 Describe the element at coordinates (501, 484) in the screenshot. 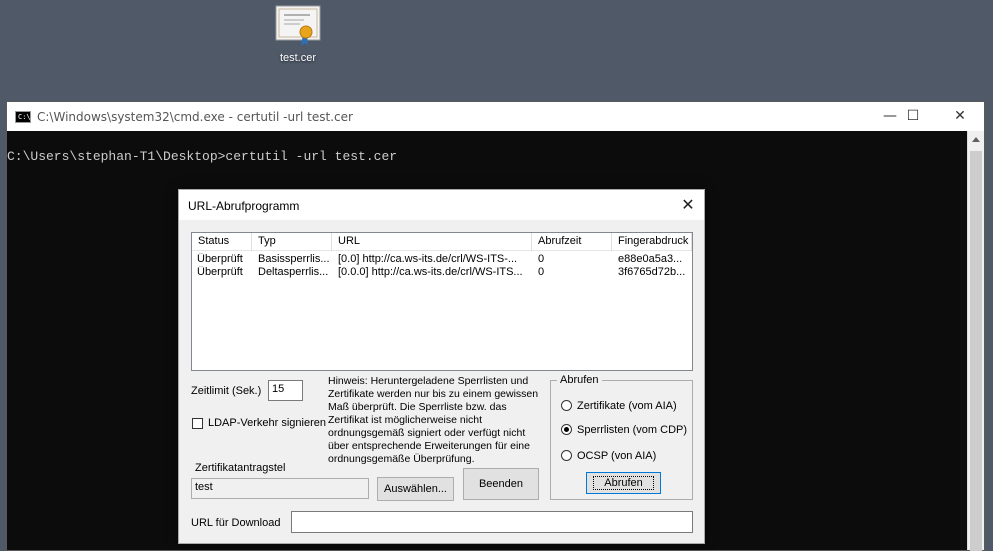

I see `finish-button: Beenden` at that location.